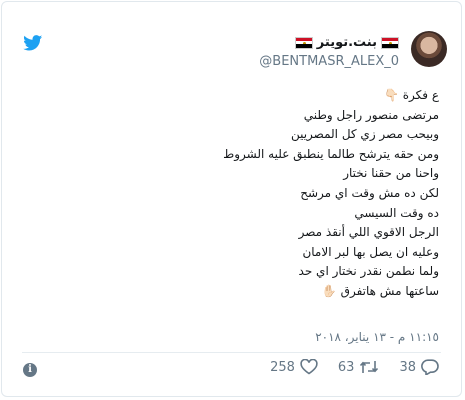  I want to click on display-name-row: بنت.تويتر, so click(346, 42).